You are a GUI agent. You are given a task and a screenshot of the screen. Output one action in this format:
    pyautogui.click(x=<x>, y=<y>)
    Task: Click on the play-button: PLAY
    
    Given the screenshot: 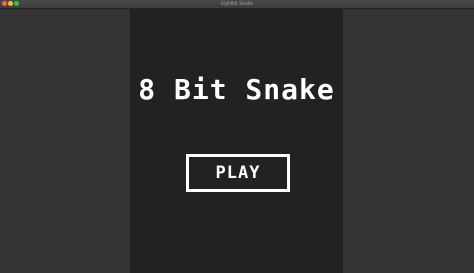 What is the action you would take?
    pyautogui.click(x=238, y=173)
    